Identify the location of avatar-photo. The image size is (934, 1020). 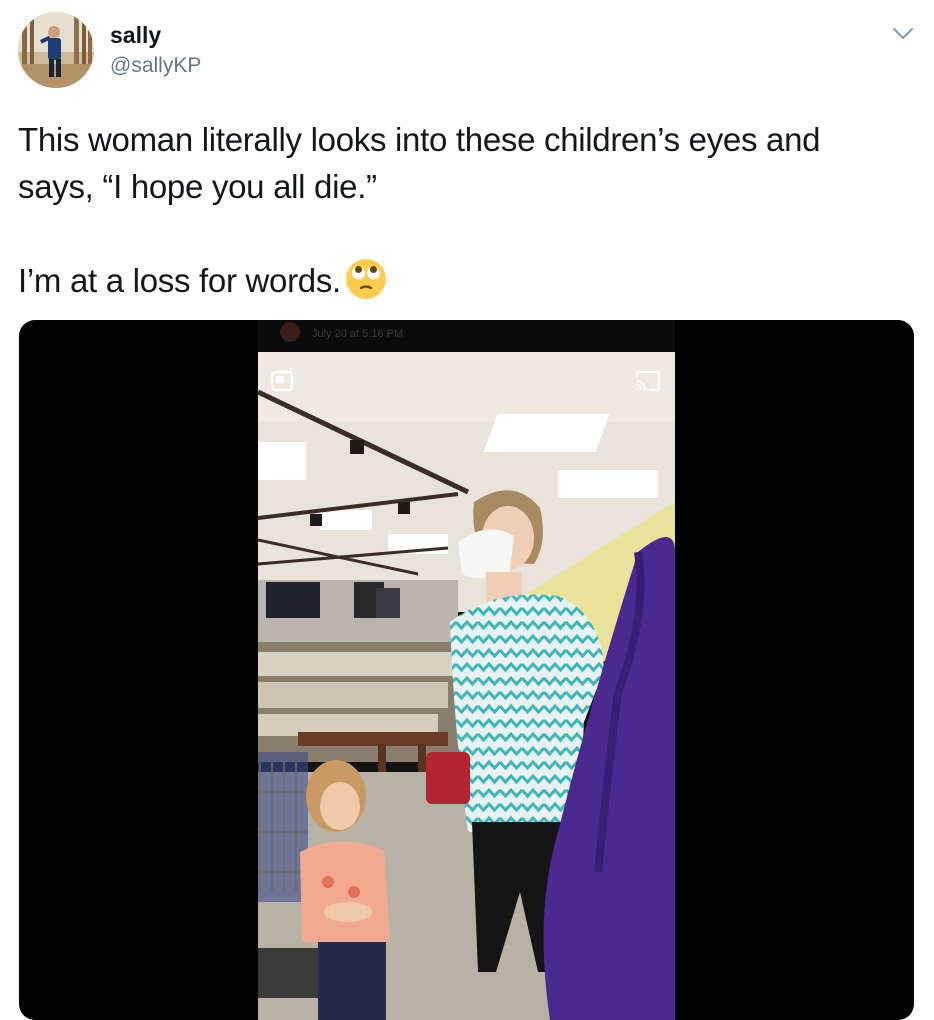
(56, 50).